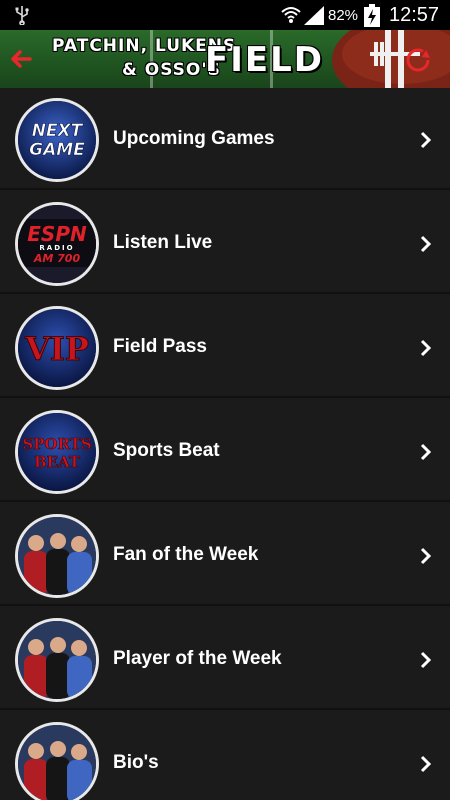  Describe the element at coordinates (163, 242) in the screenshot. I see `menu-item-label: Listen Live` at that location.